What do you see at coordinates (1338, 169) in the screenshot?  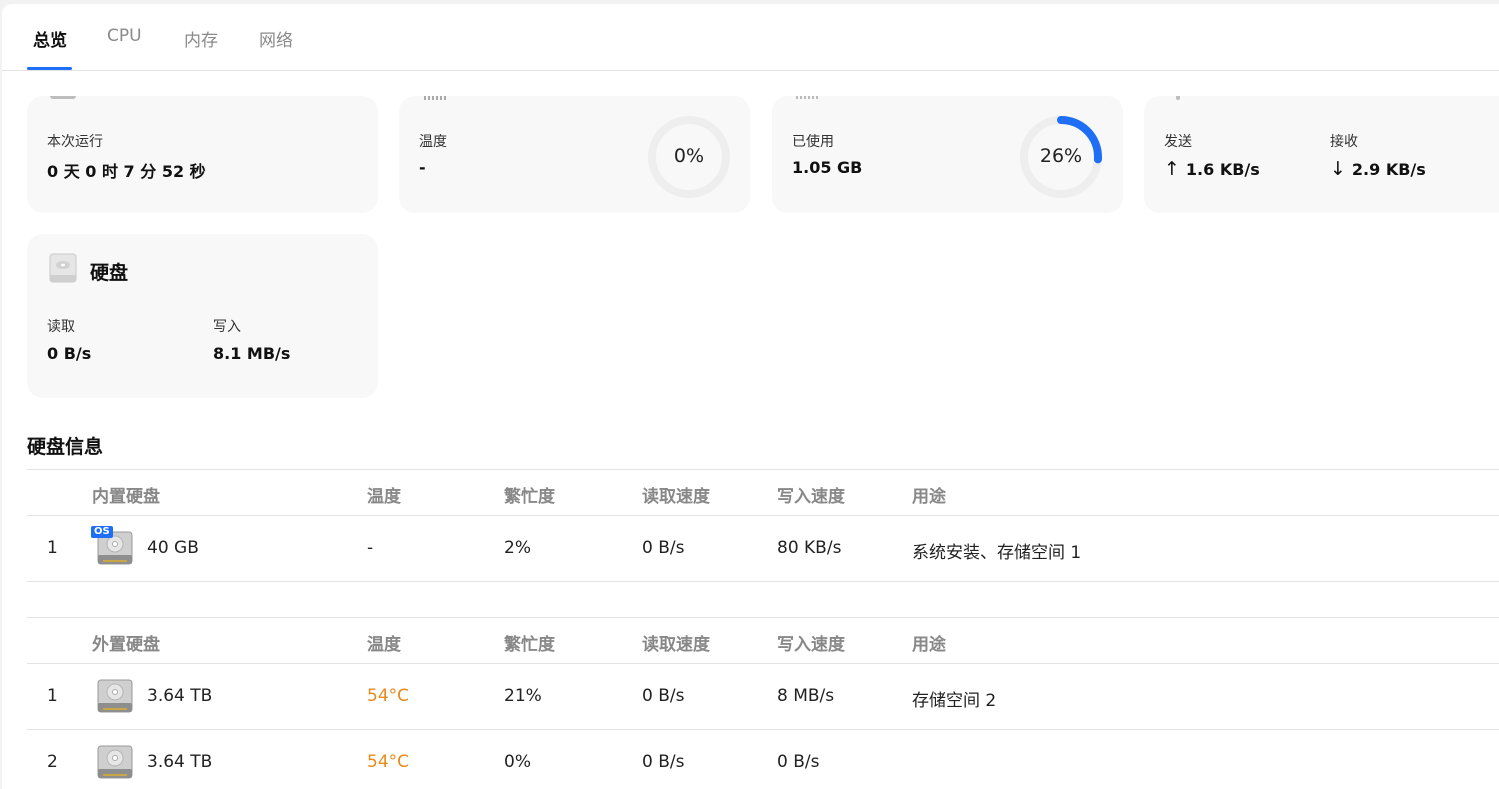 I see `arrow-down-icon: ↓` at bounding box center [1338, 169].